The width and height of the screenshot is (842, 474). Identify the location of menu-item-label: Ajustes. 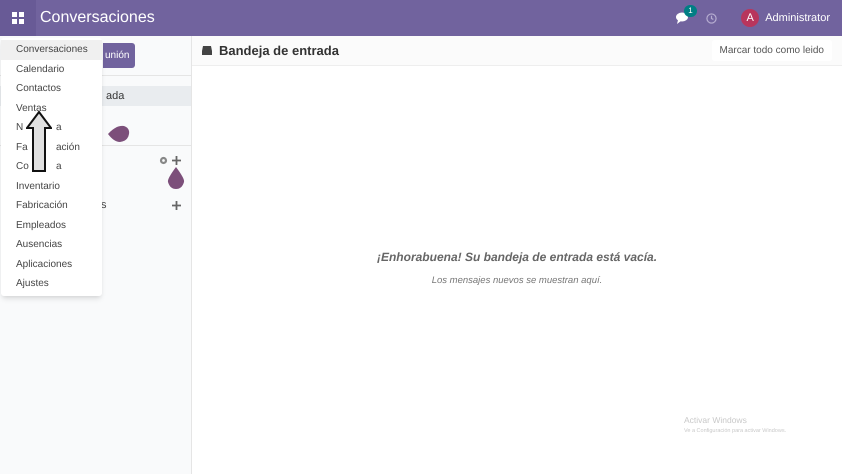
(32, 284).